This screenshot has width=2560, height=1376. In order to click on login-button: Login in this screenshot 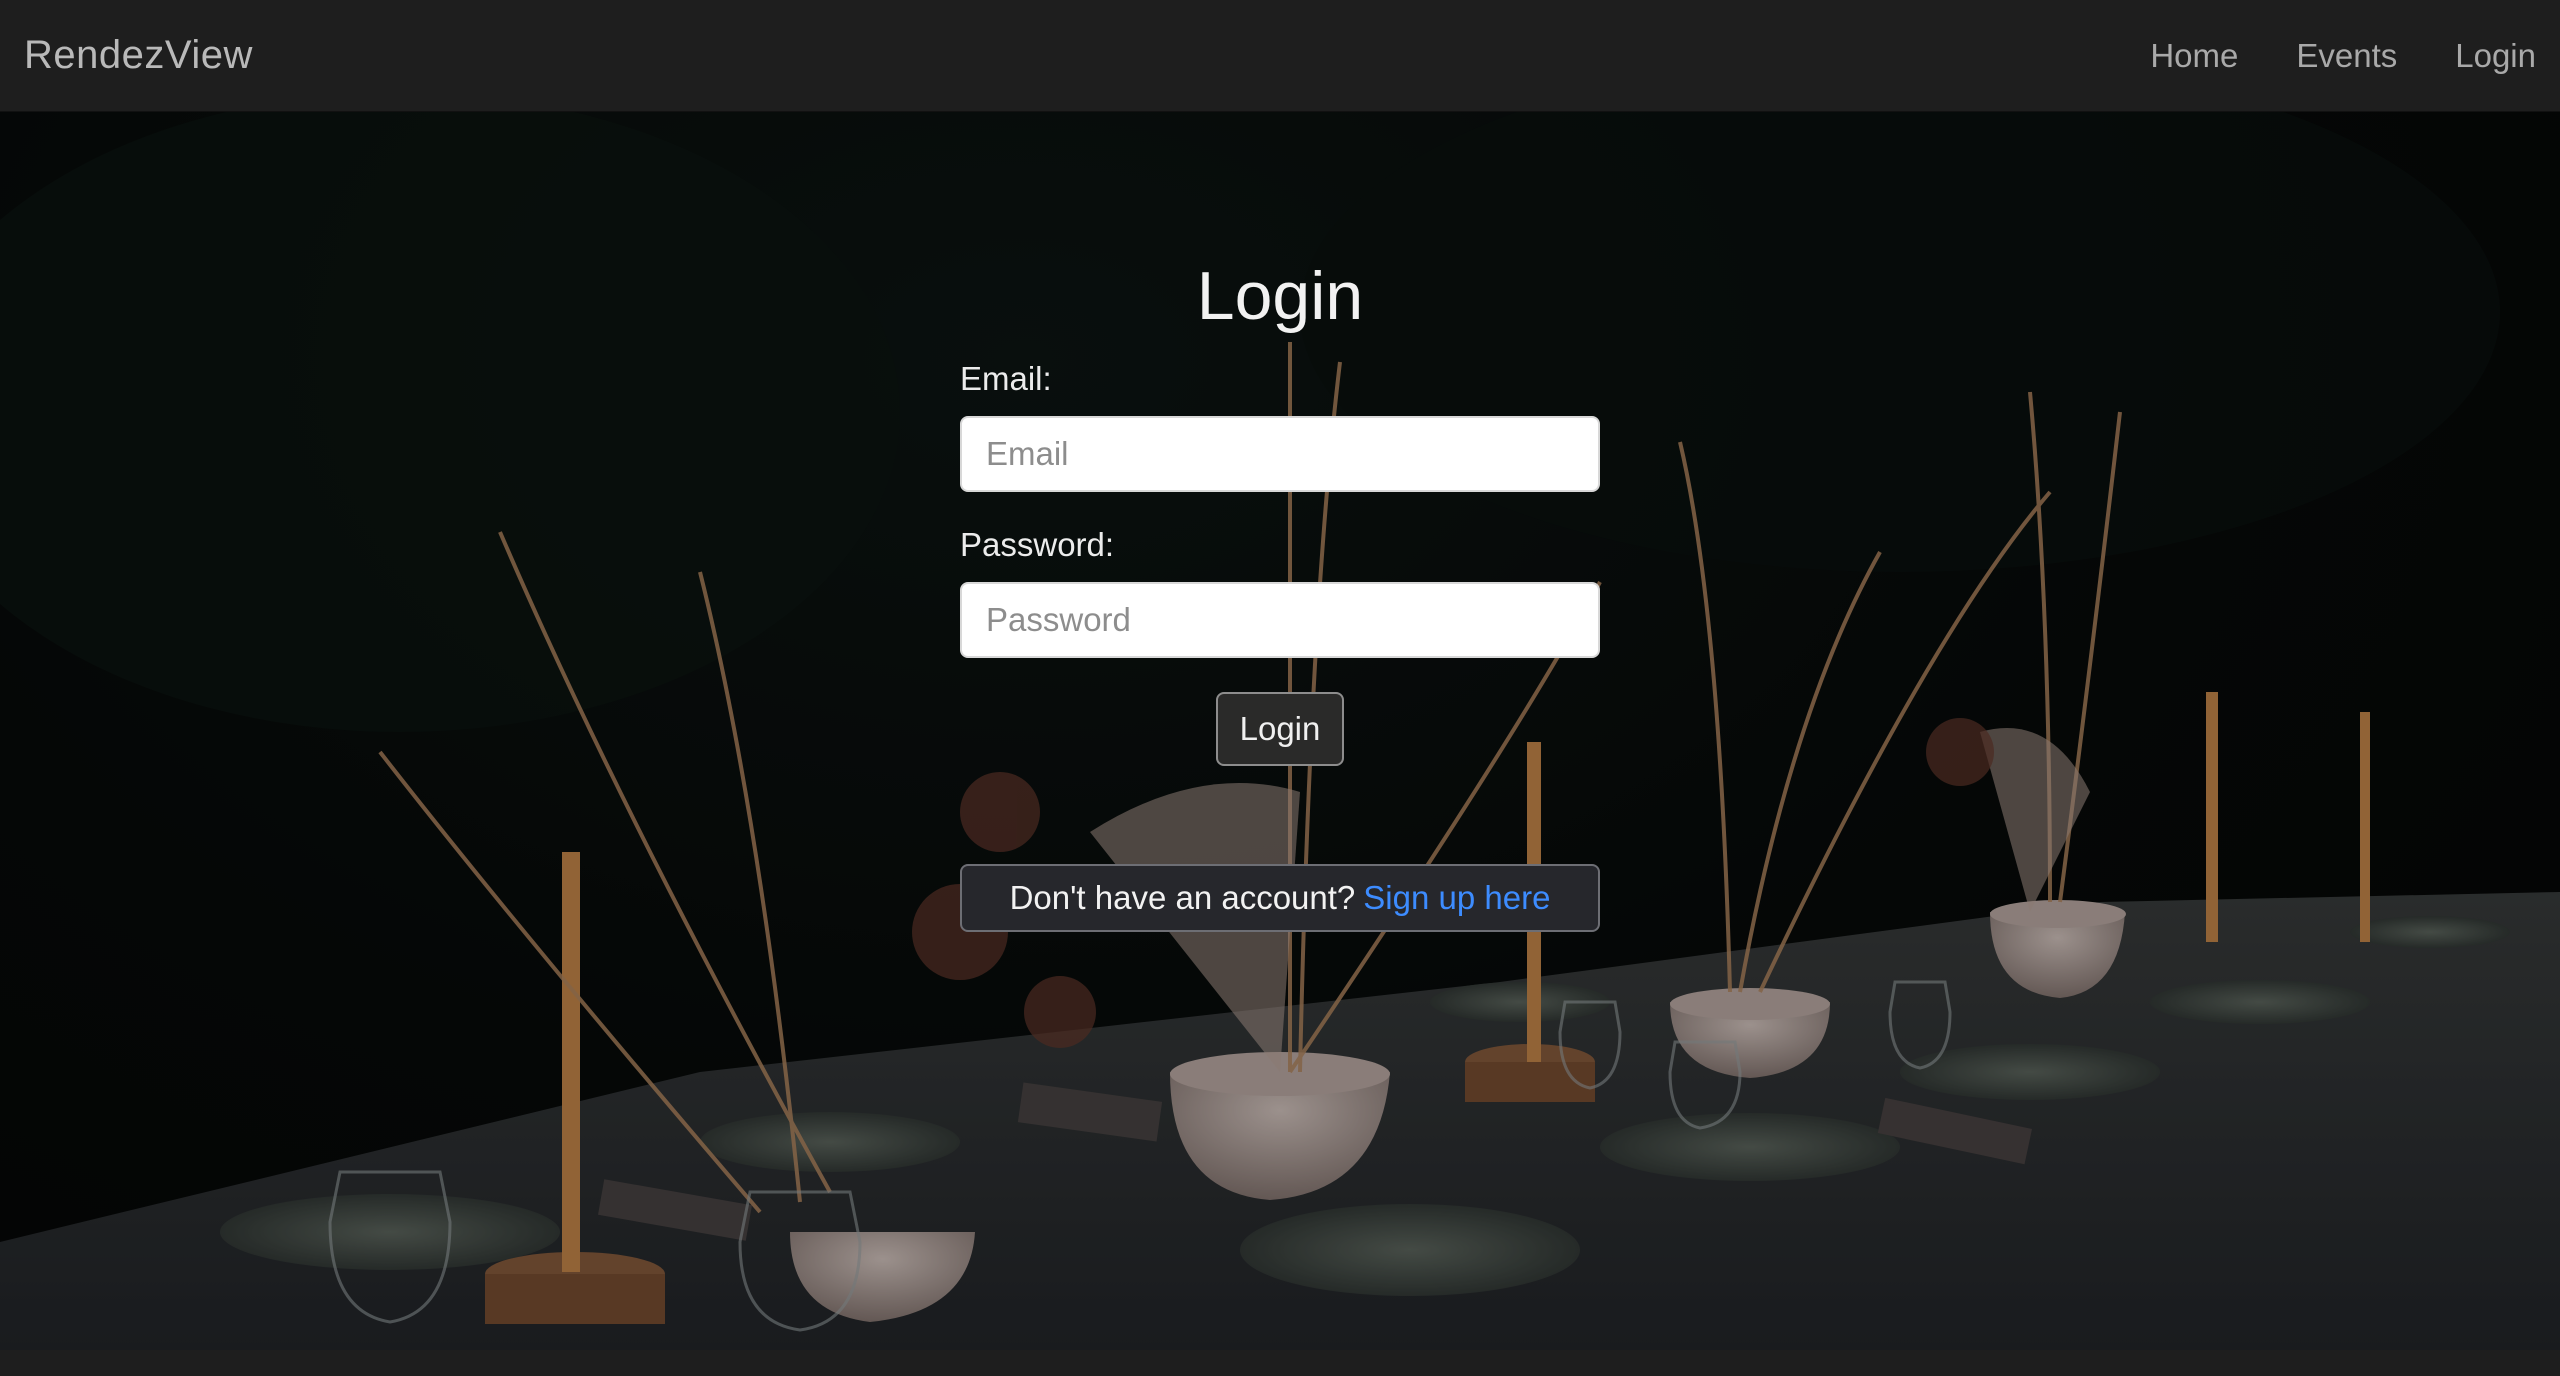, I will do `click(1280, 729)`.